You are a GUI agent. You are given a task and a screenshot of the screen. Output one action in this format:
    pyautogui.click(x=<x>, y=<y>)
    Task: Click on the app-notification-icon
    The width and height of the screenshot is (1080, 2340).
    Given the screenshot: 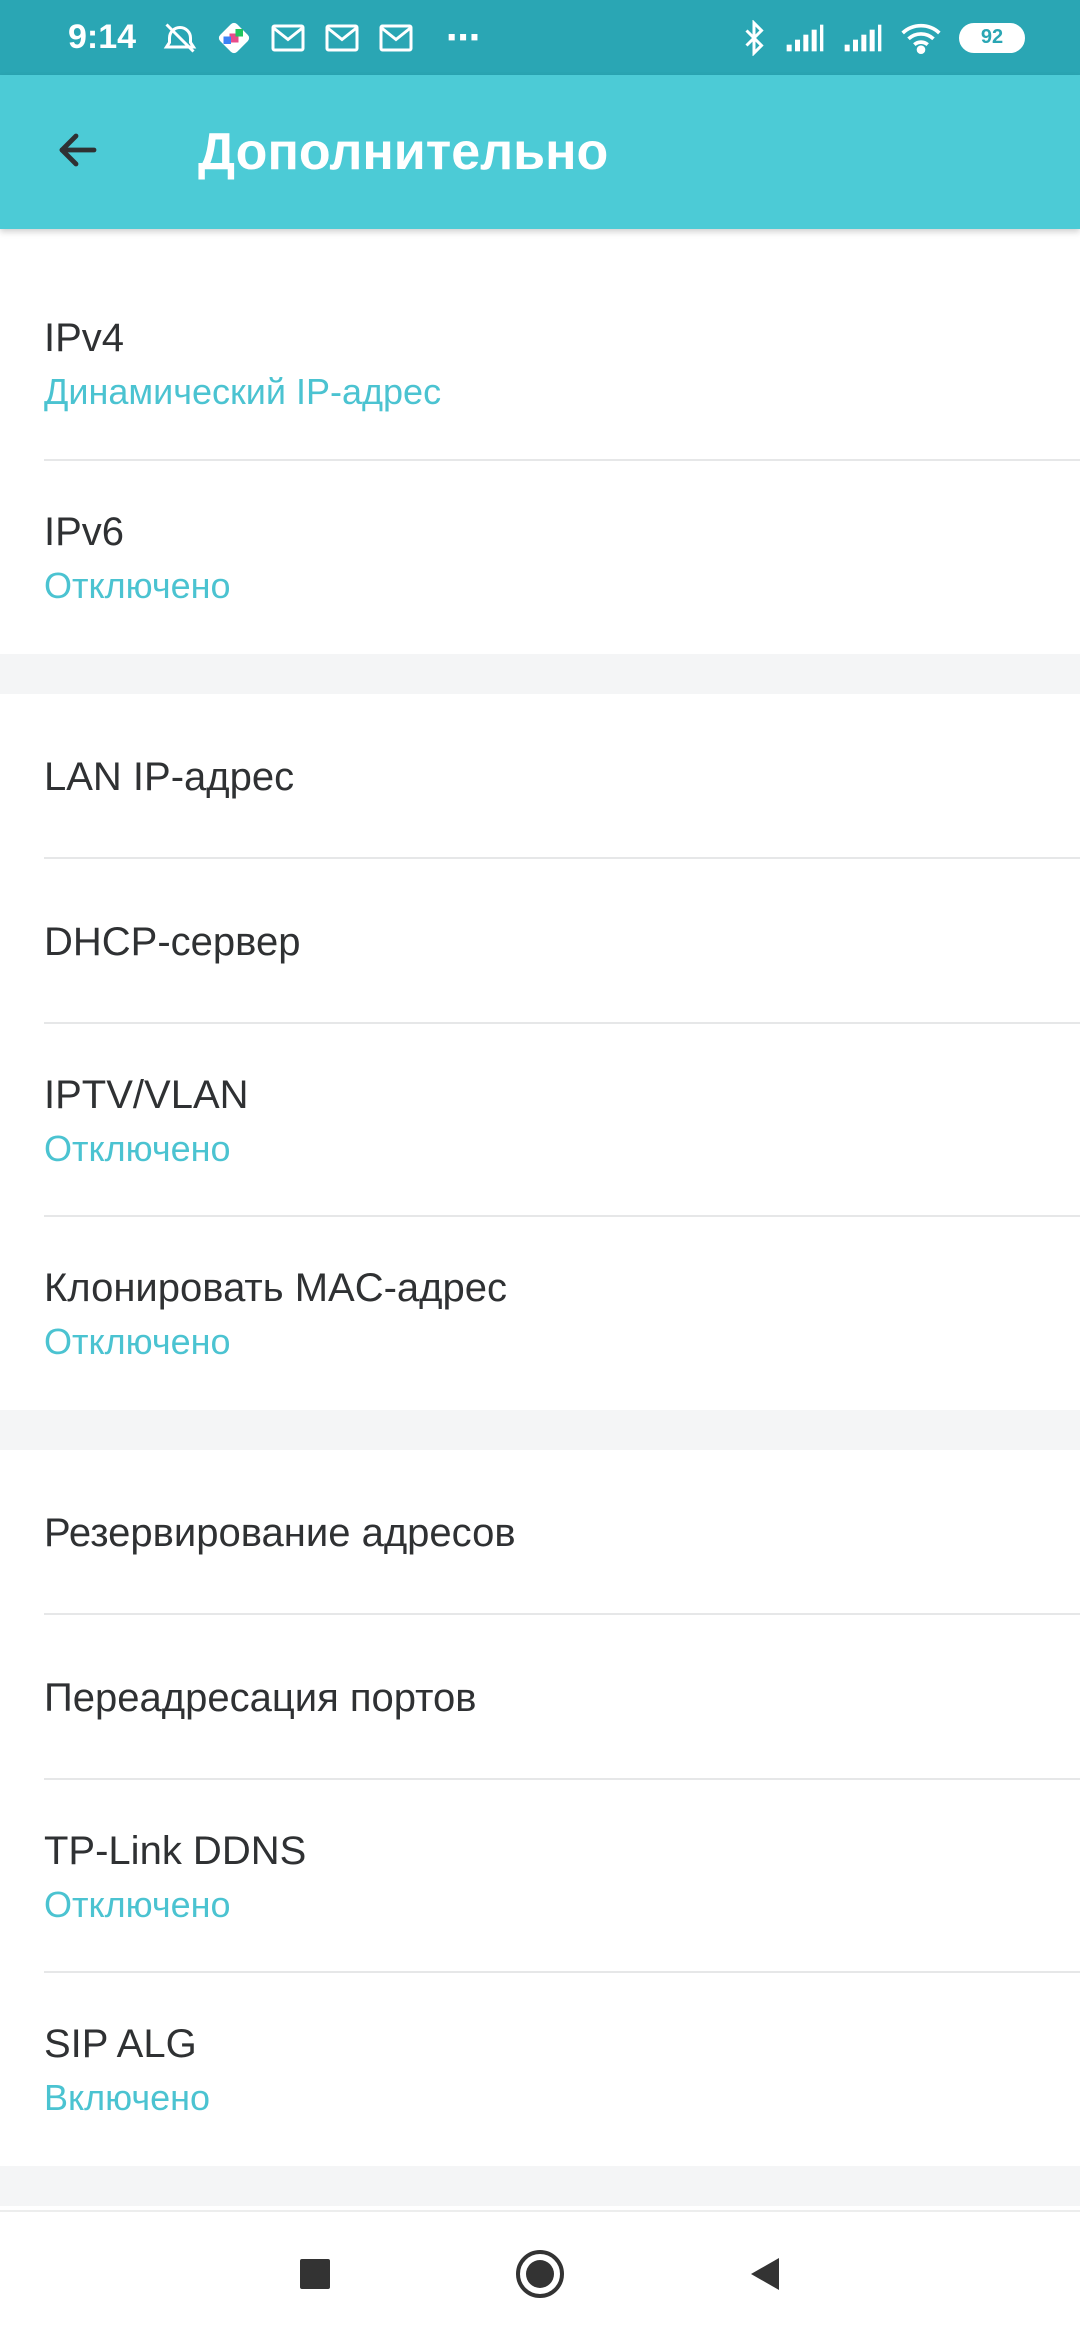 What is the action you would take?
    pyautogui.click(x=234, y=38)
    